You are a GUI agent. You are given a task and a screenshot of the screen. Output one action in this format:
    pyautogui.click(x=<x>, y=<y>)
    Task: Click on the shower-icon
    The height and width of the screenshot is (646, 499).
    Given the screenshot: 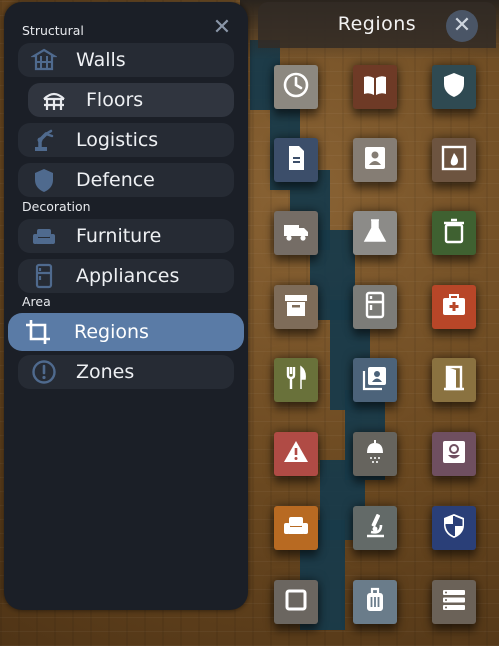 What is the action you would take?
    pyautogui.click(x=375, y=454)
    